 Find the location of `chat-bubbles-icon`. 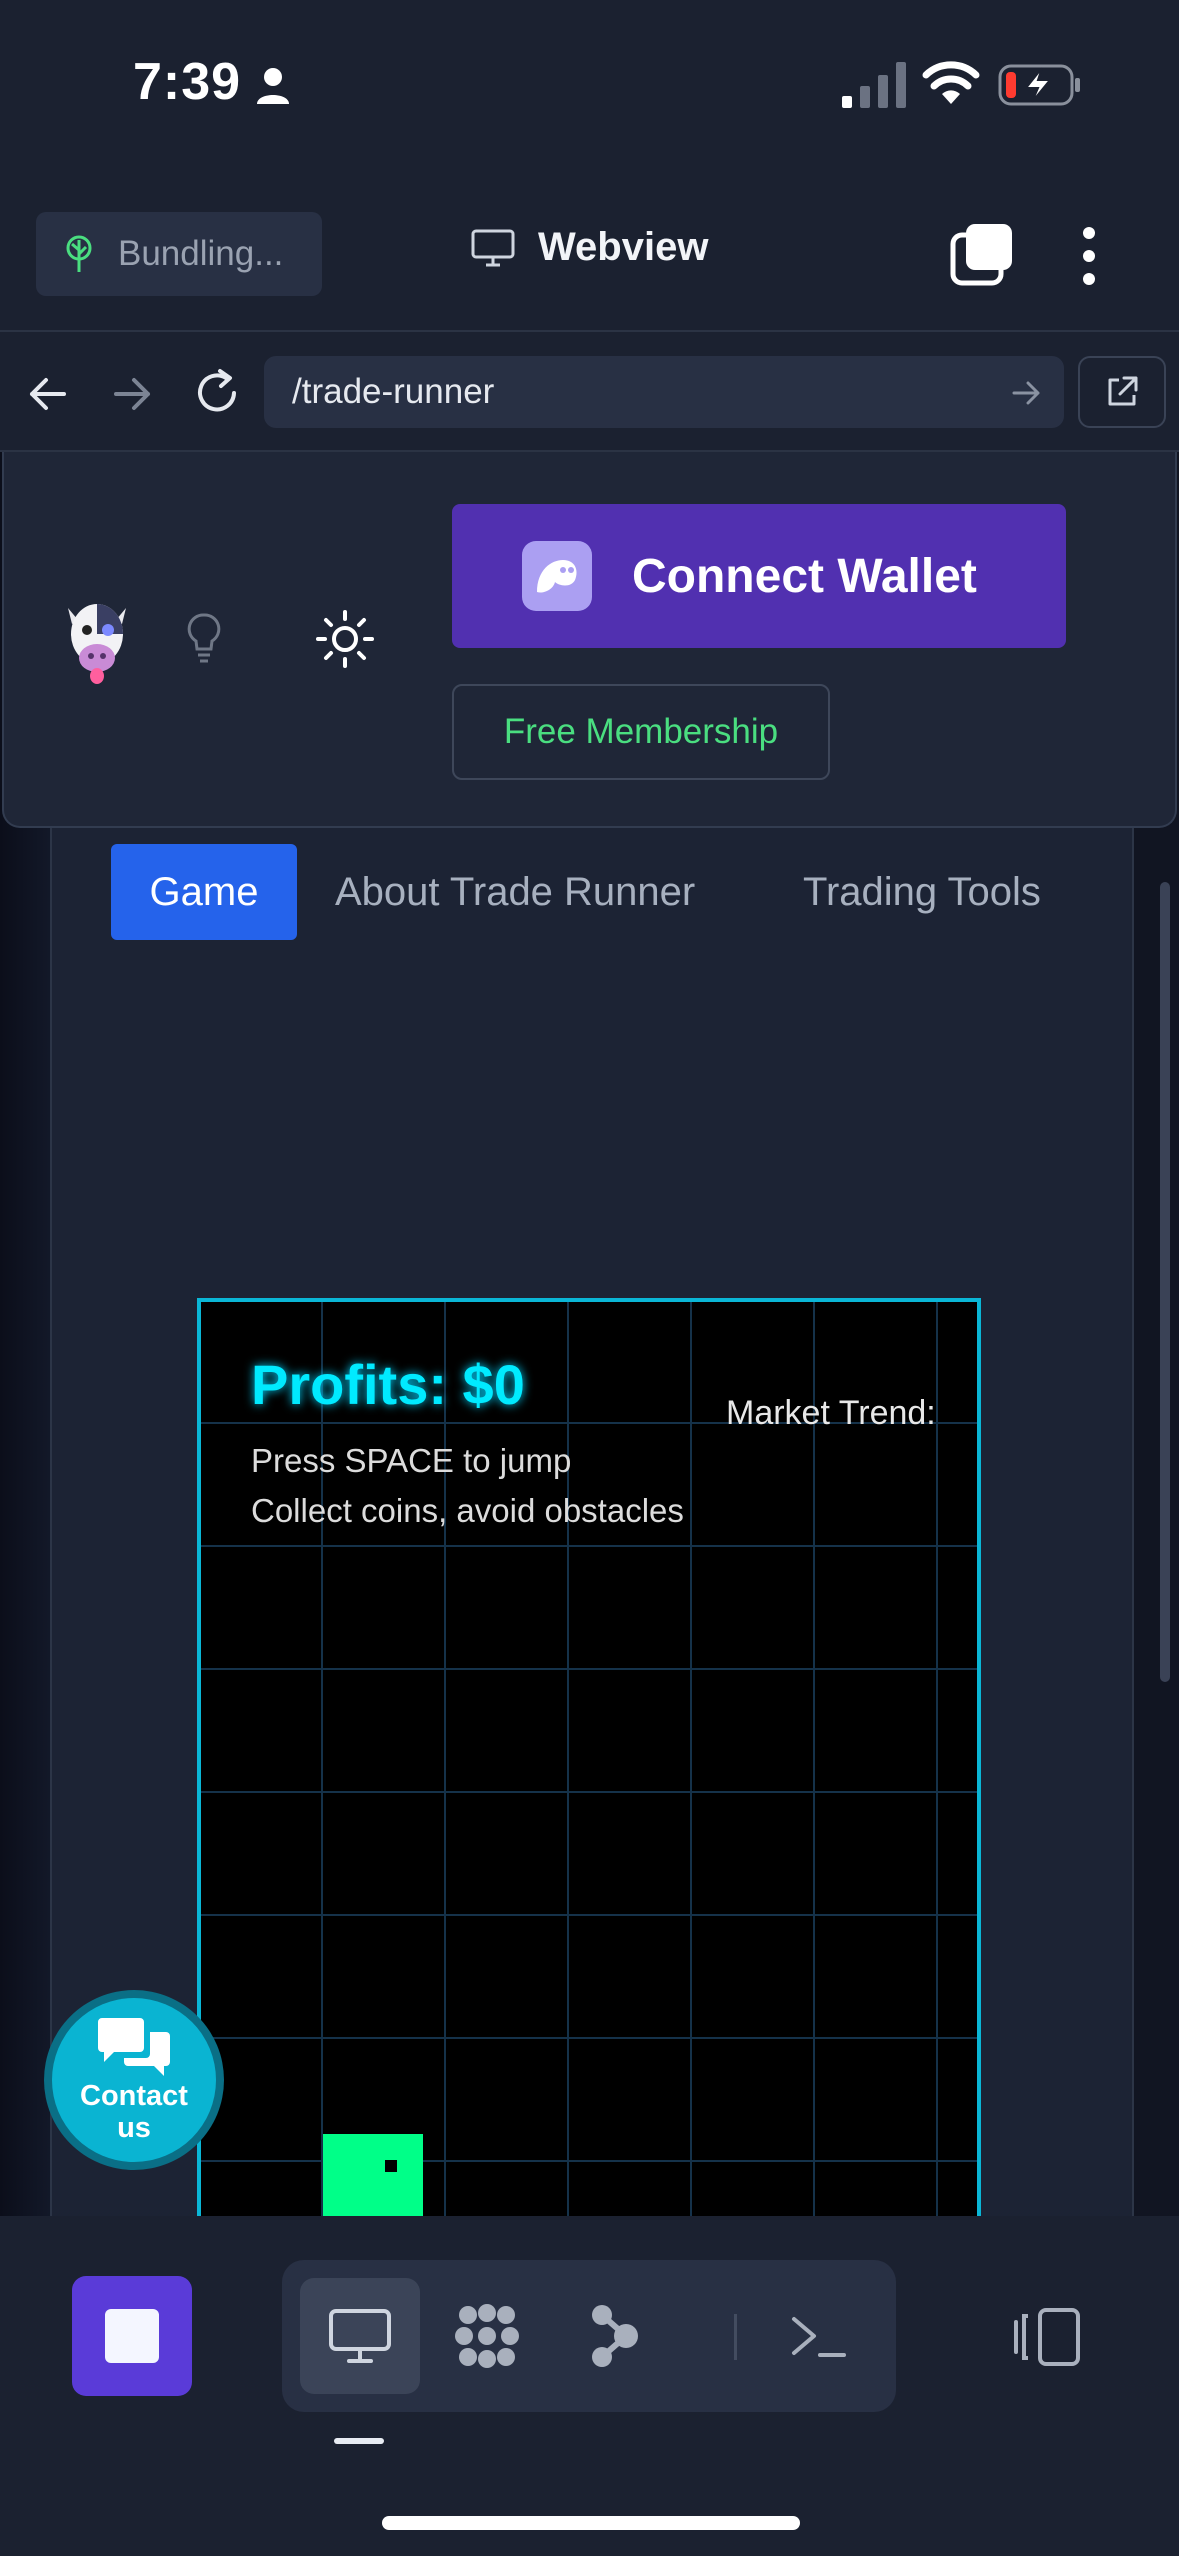

chat-bubbles-icon is located at coordinates (134, 2047).